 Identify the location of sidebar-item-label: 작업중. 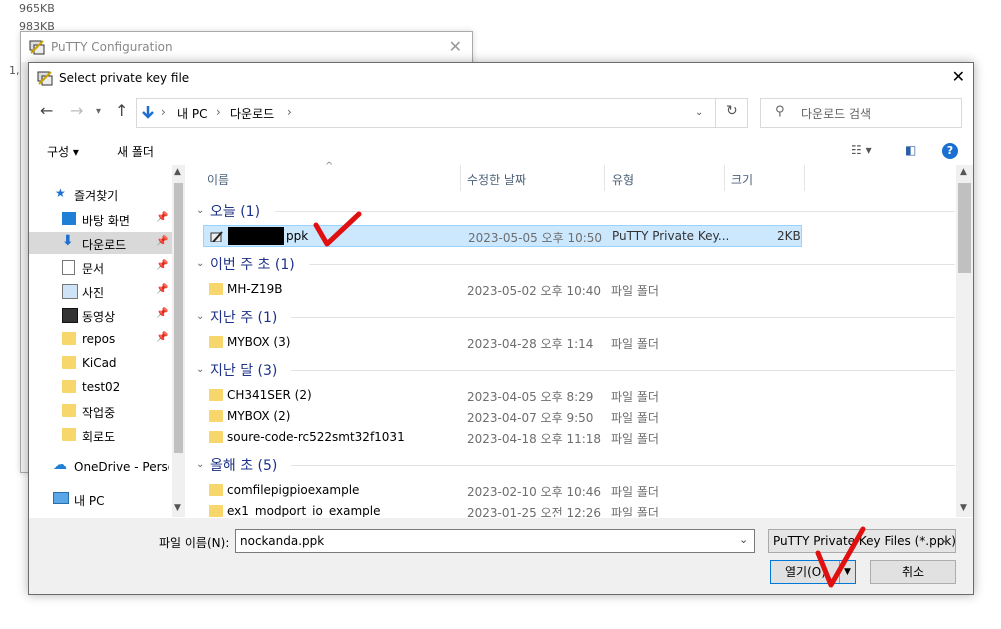
(99, 413).